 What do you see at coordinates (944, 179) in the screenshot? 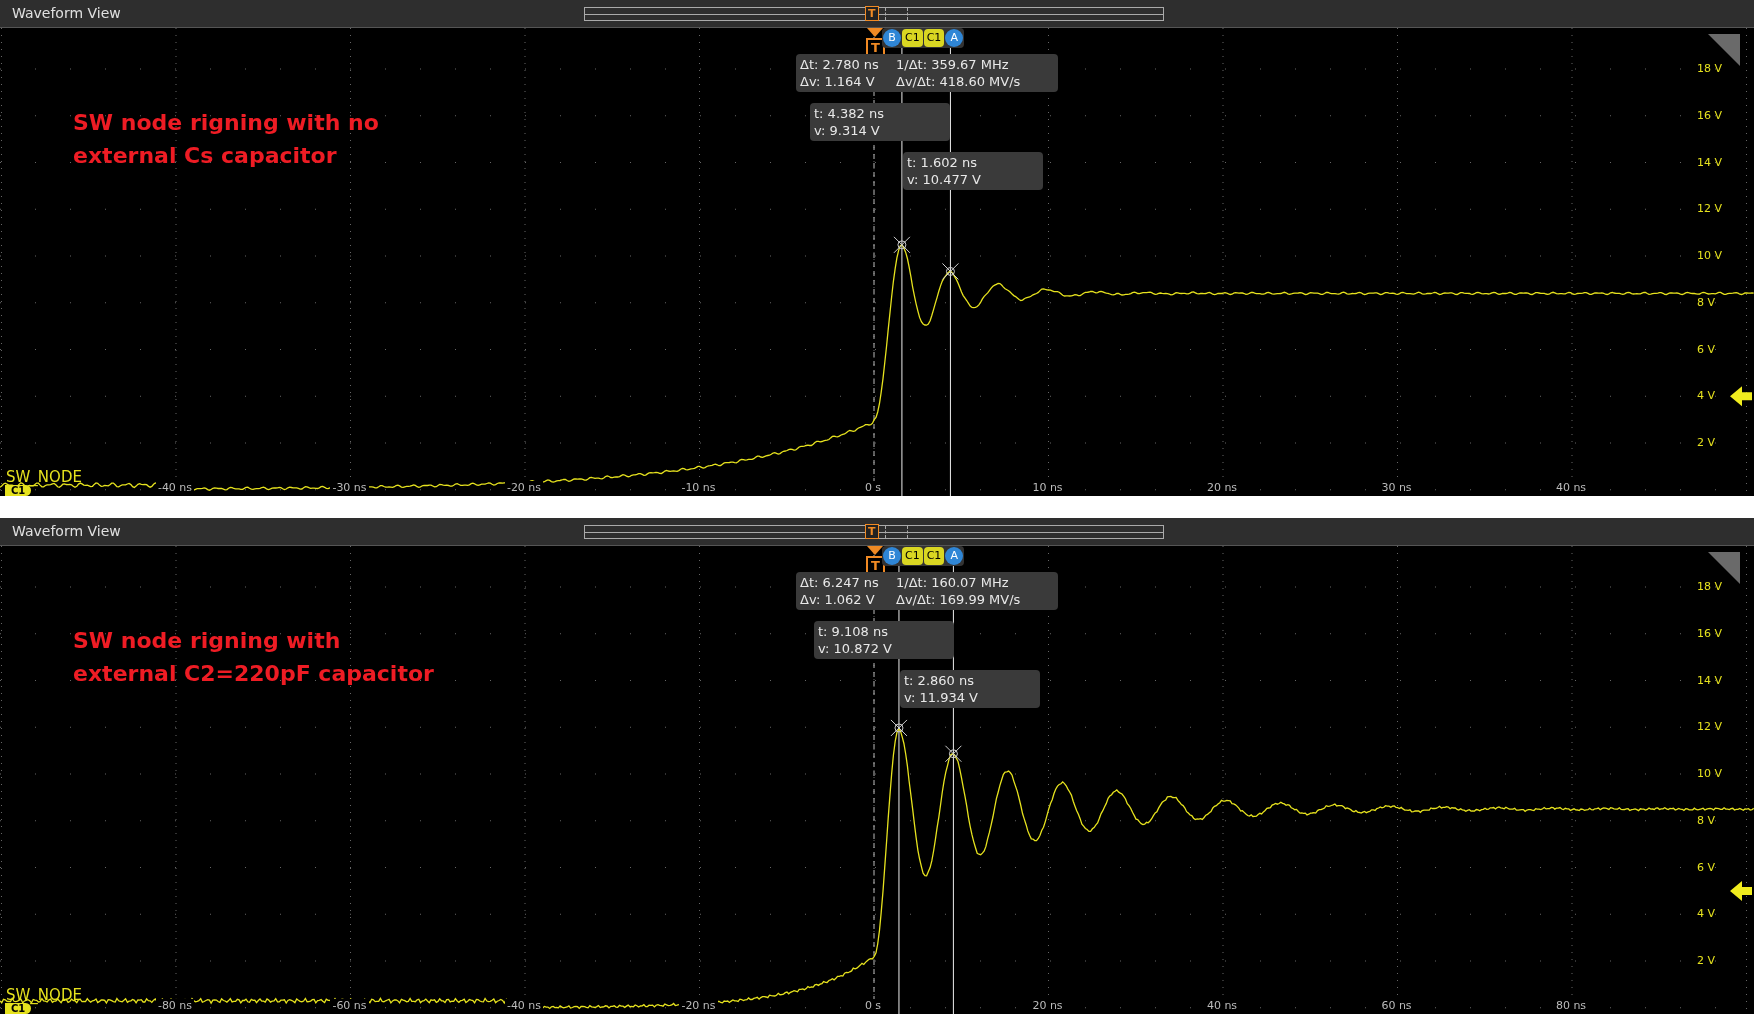
I see `voltage-readout: v: 10.477 V` at bounding box center [944, 179].